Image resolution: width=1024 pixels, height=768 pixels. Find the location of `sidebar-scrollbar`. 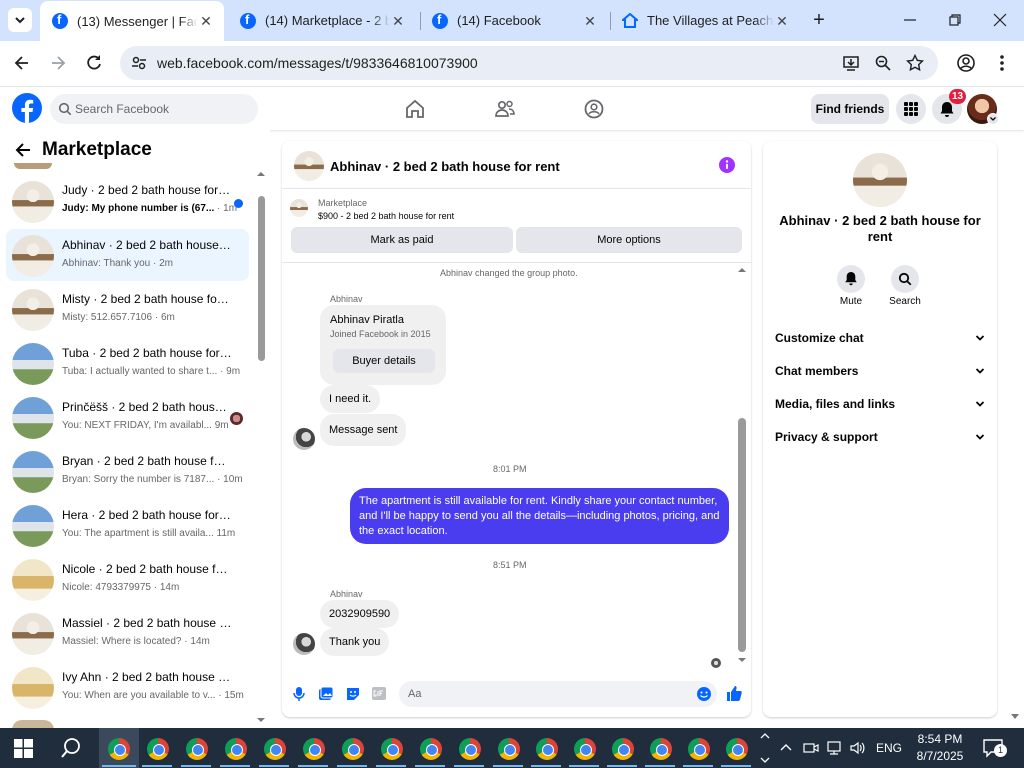

sidebar-scrollbar is located at coordinates (261, 448).